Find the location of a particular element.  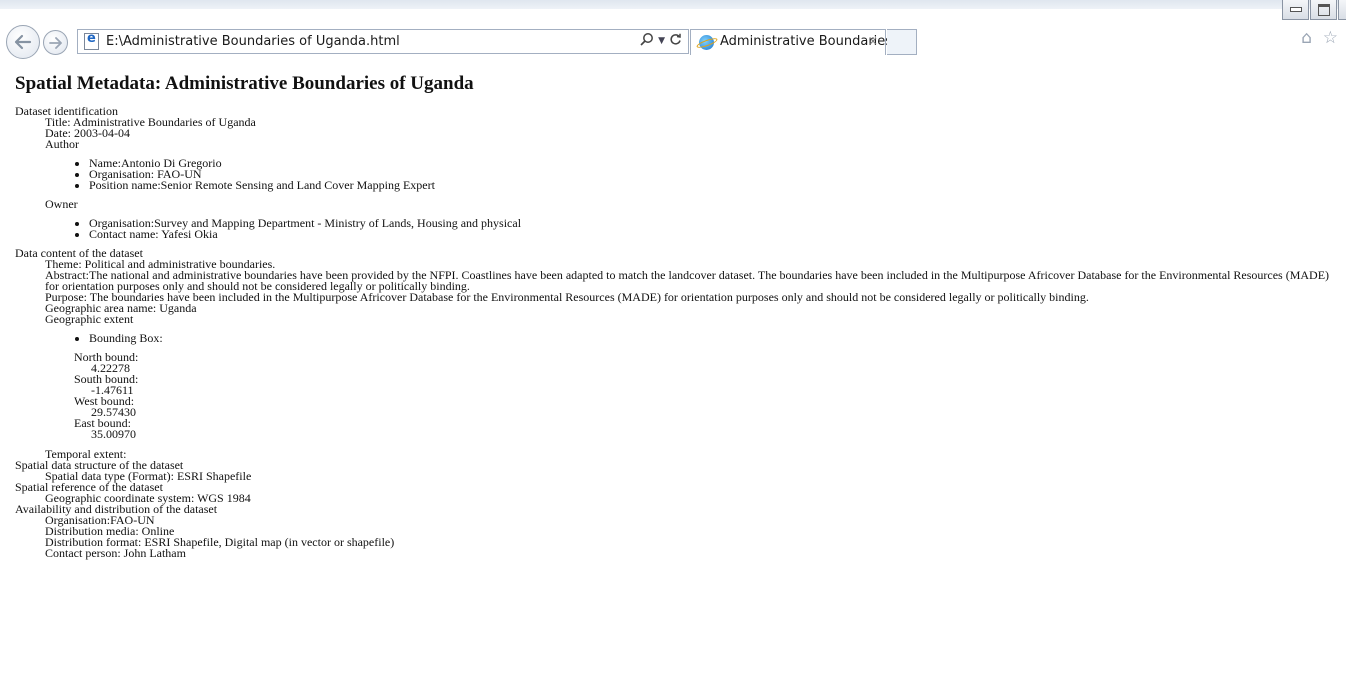

search-icon is located at coordinates (647, 41).